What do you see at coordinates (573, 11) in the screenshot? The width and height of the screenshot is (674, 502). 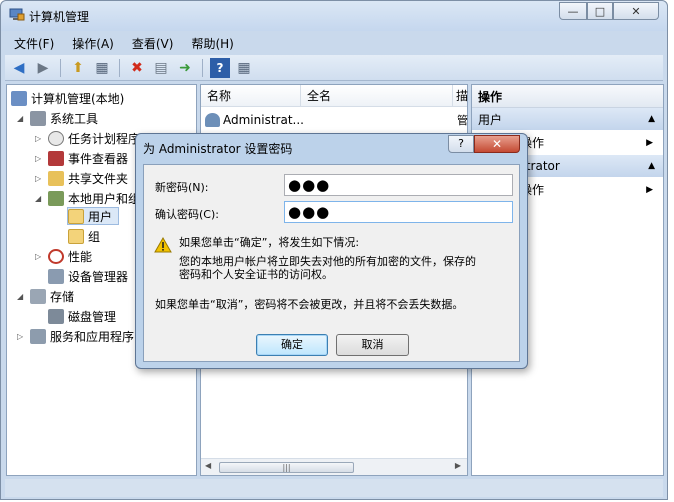 I see `minimize-button: —` at bounding box center [573, 11].